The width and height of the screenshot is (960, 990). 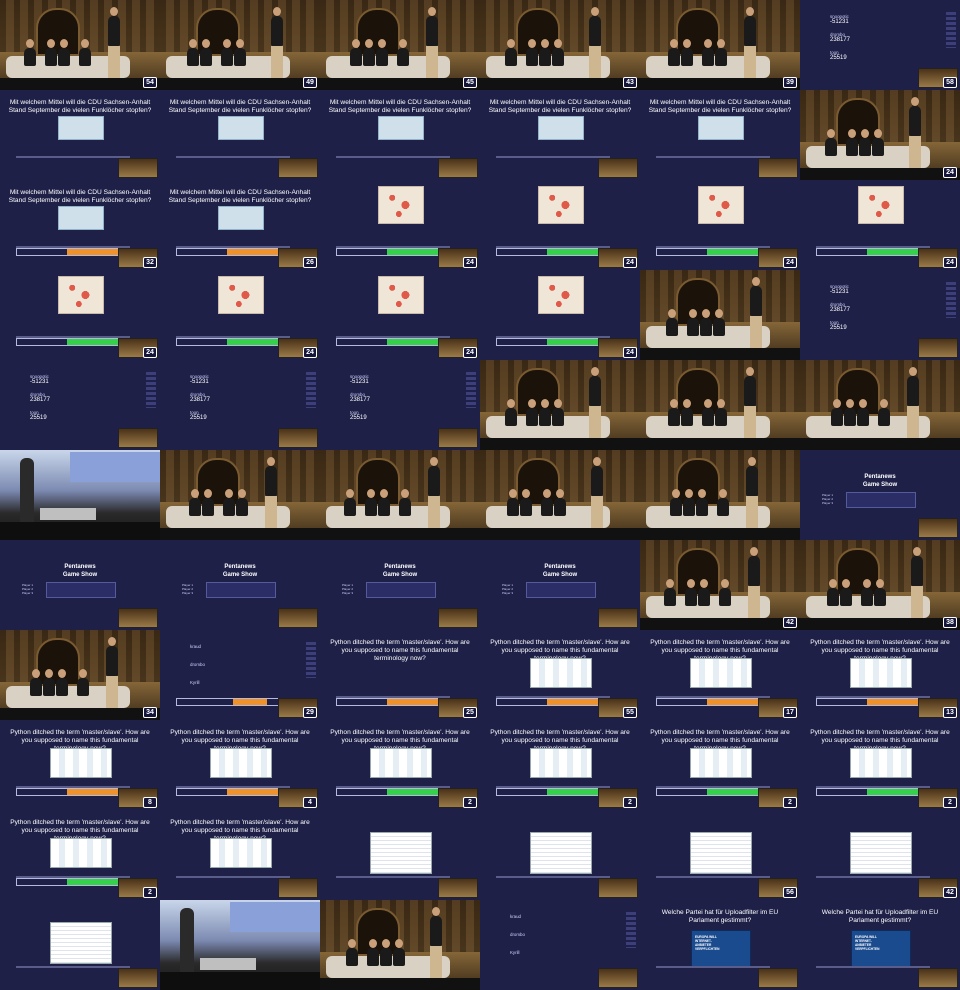 What do you see at coordinates (630, 82) in the screenshot?
I see `countdown-badge: 43` at bounding box center [630, 82].